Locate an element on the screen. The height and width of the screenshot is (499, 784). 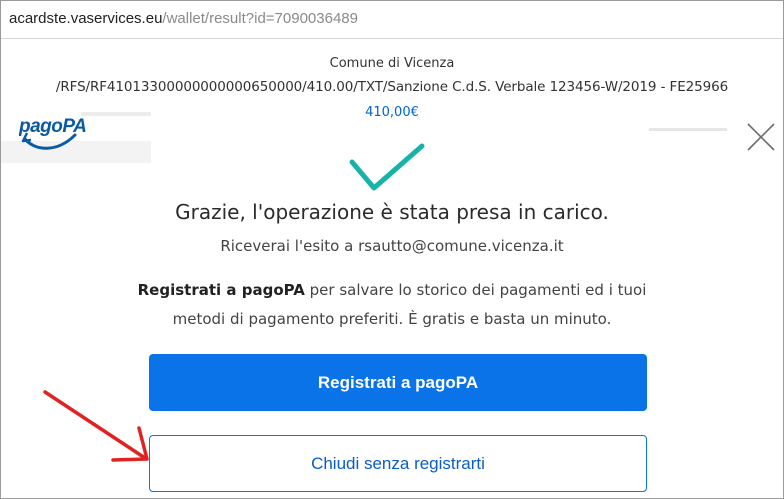
svg-text: pagoPA is located at coordinates (52, 126).